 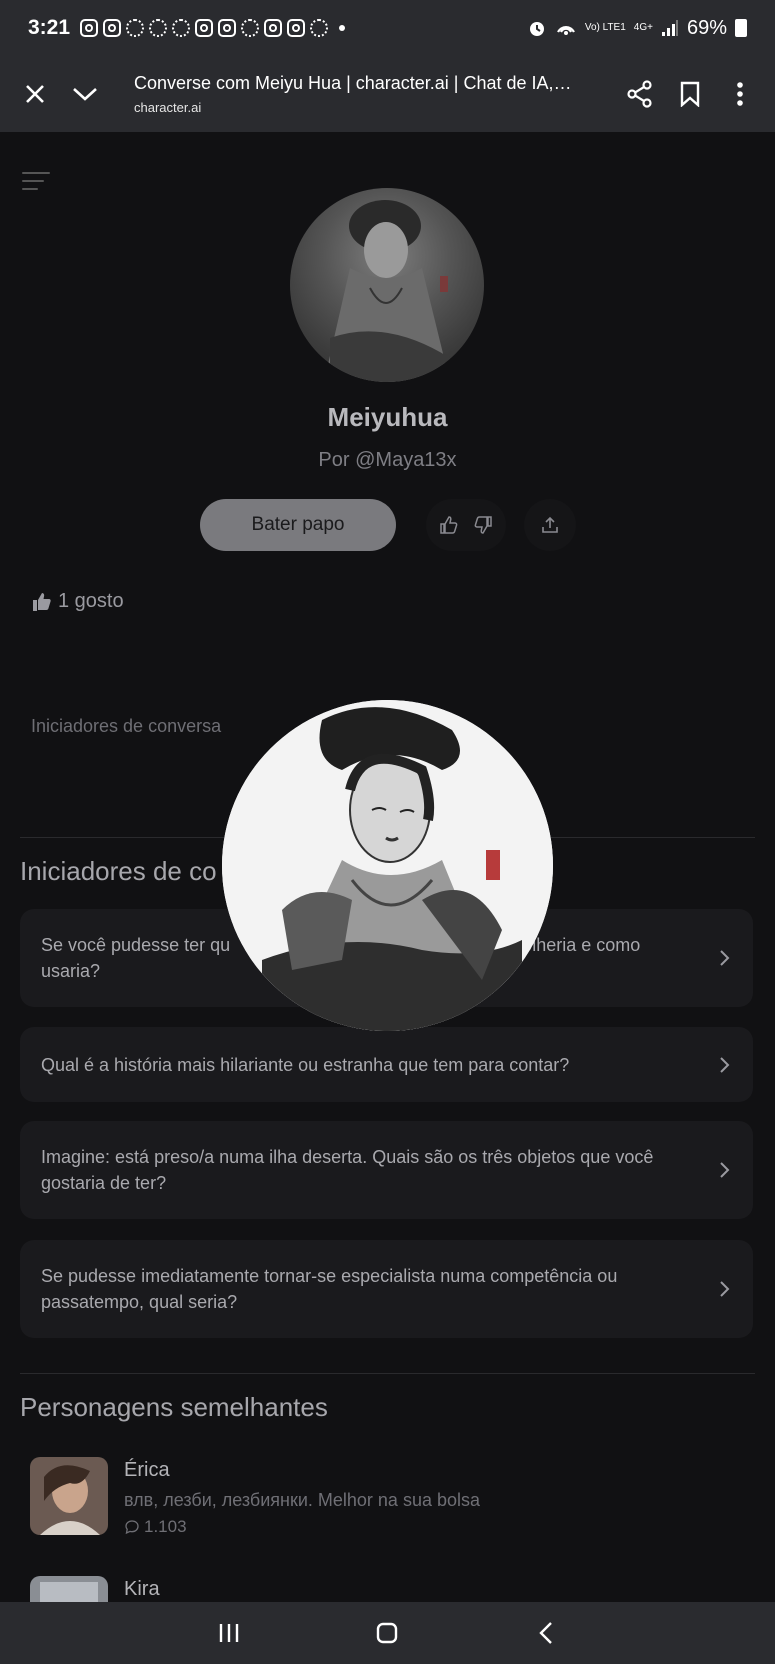 I want to click on recent-apps-icon, so click(x=229, y=1633).